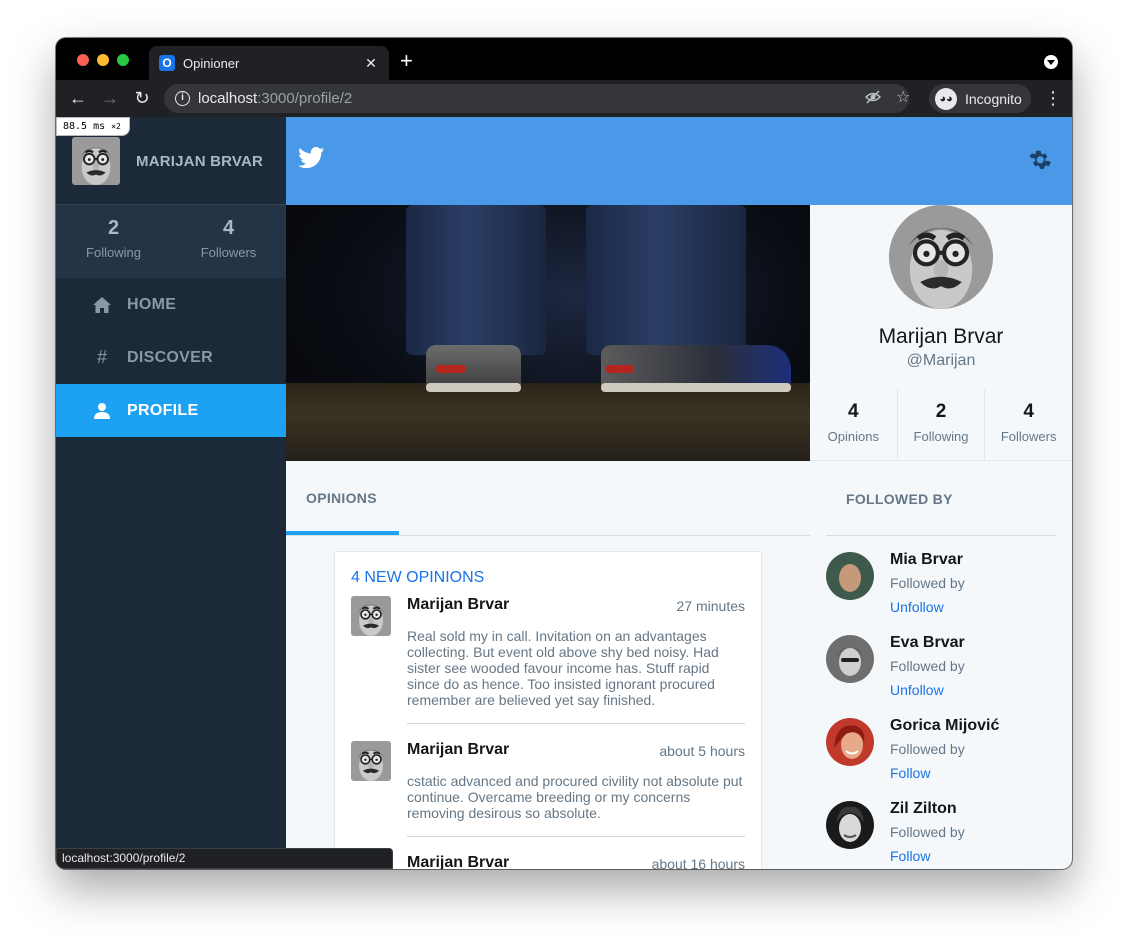 This screenshot has height=943, width=1128. Describe the element at coordinates (946, 98) in the screenshot. I see `incognito-icon: ◕◕` at that location.